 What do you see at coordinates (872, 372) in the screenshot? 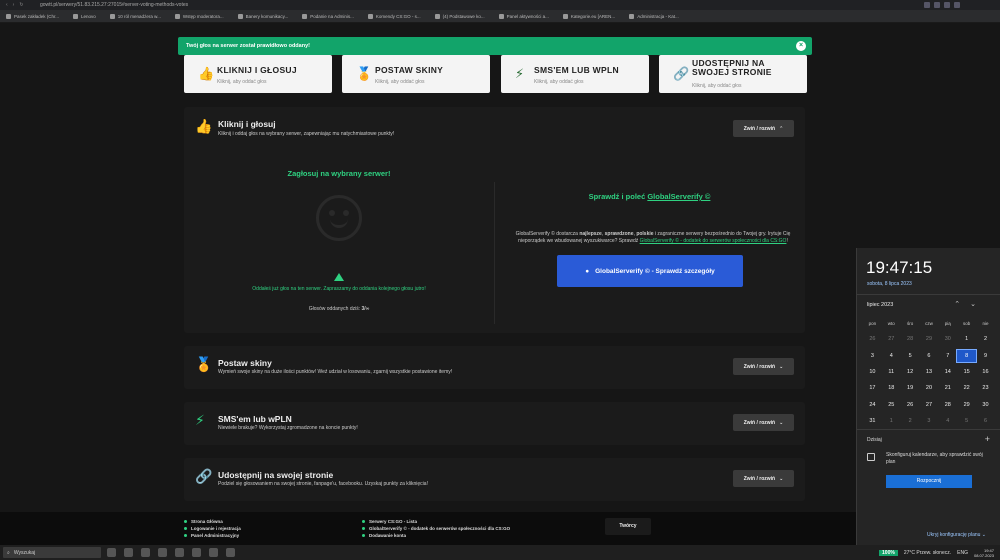
I see `calendar-day: 10` at bounding box center [872, 372].